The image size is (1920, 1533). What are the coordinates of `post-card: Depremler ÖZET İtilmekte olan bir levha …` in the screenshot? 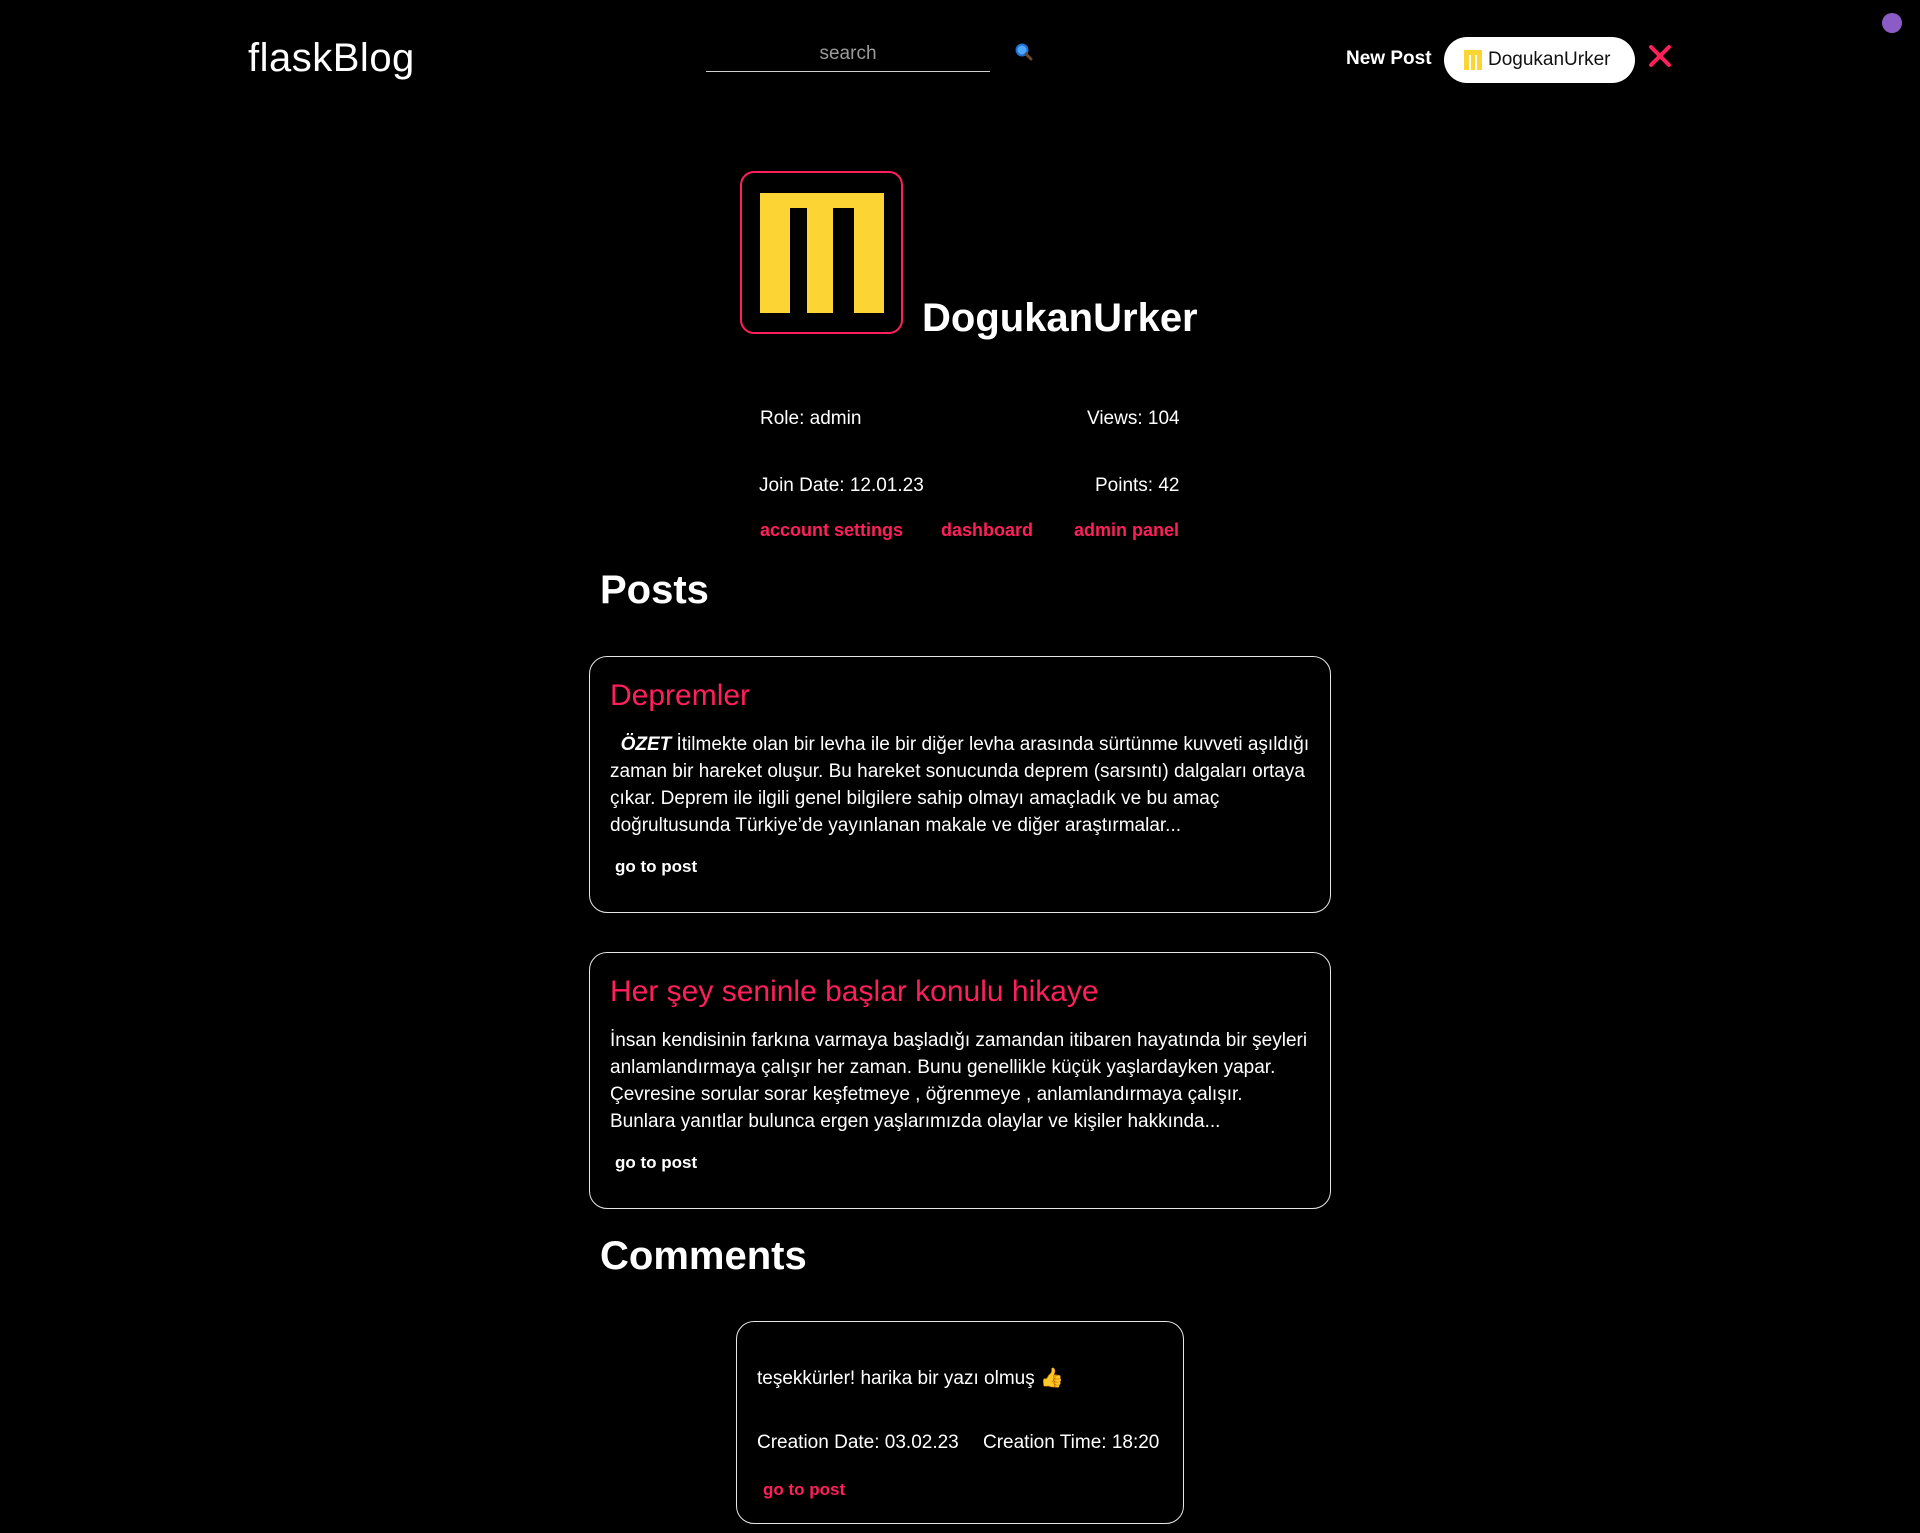 It's located at (960, 784).